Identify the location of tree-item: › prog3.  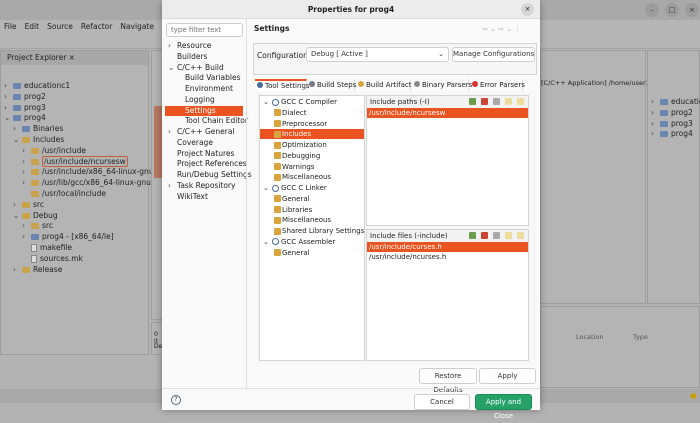
(25, 107).